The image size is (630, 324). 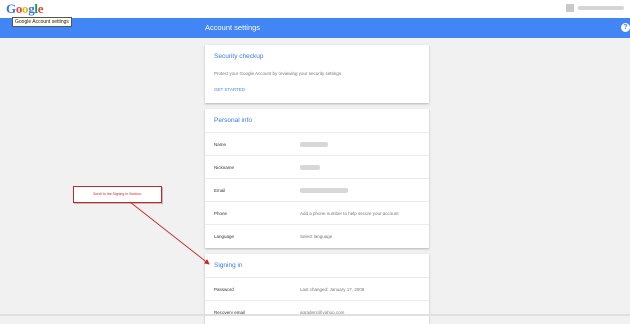 I want to click on row-label: Password, so click(x=224, y=289).